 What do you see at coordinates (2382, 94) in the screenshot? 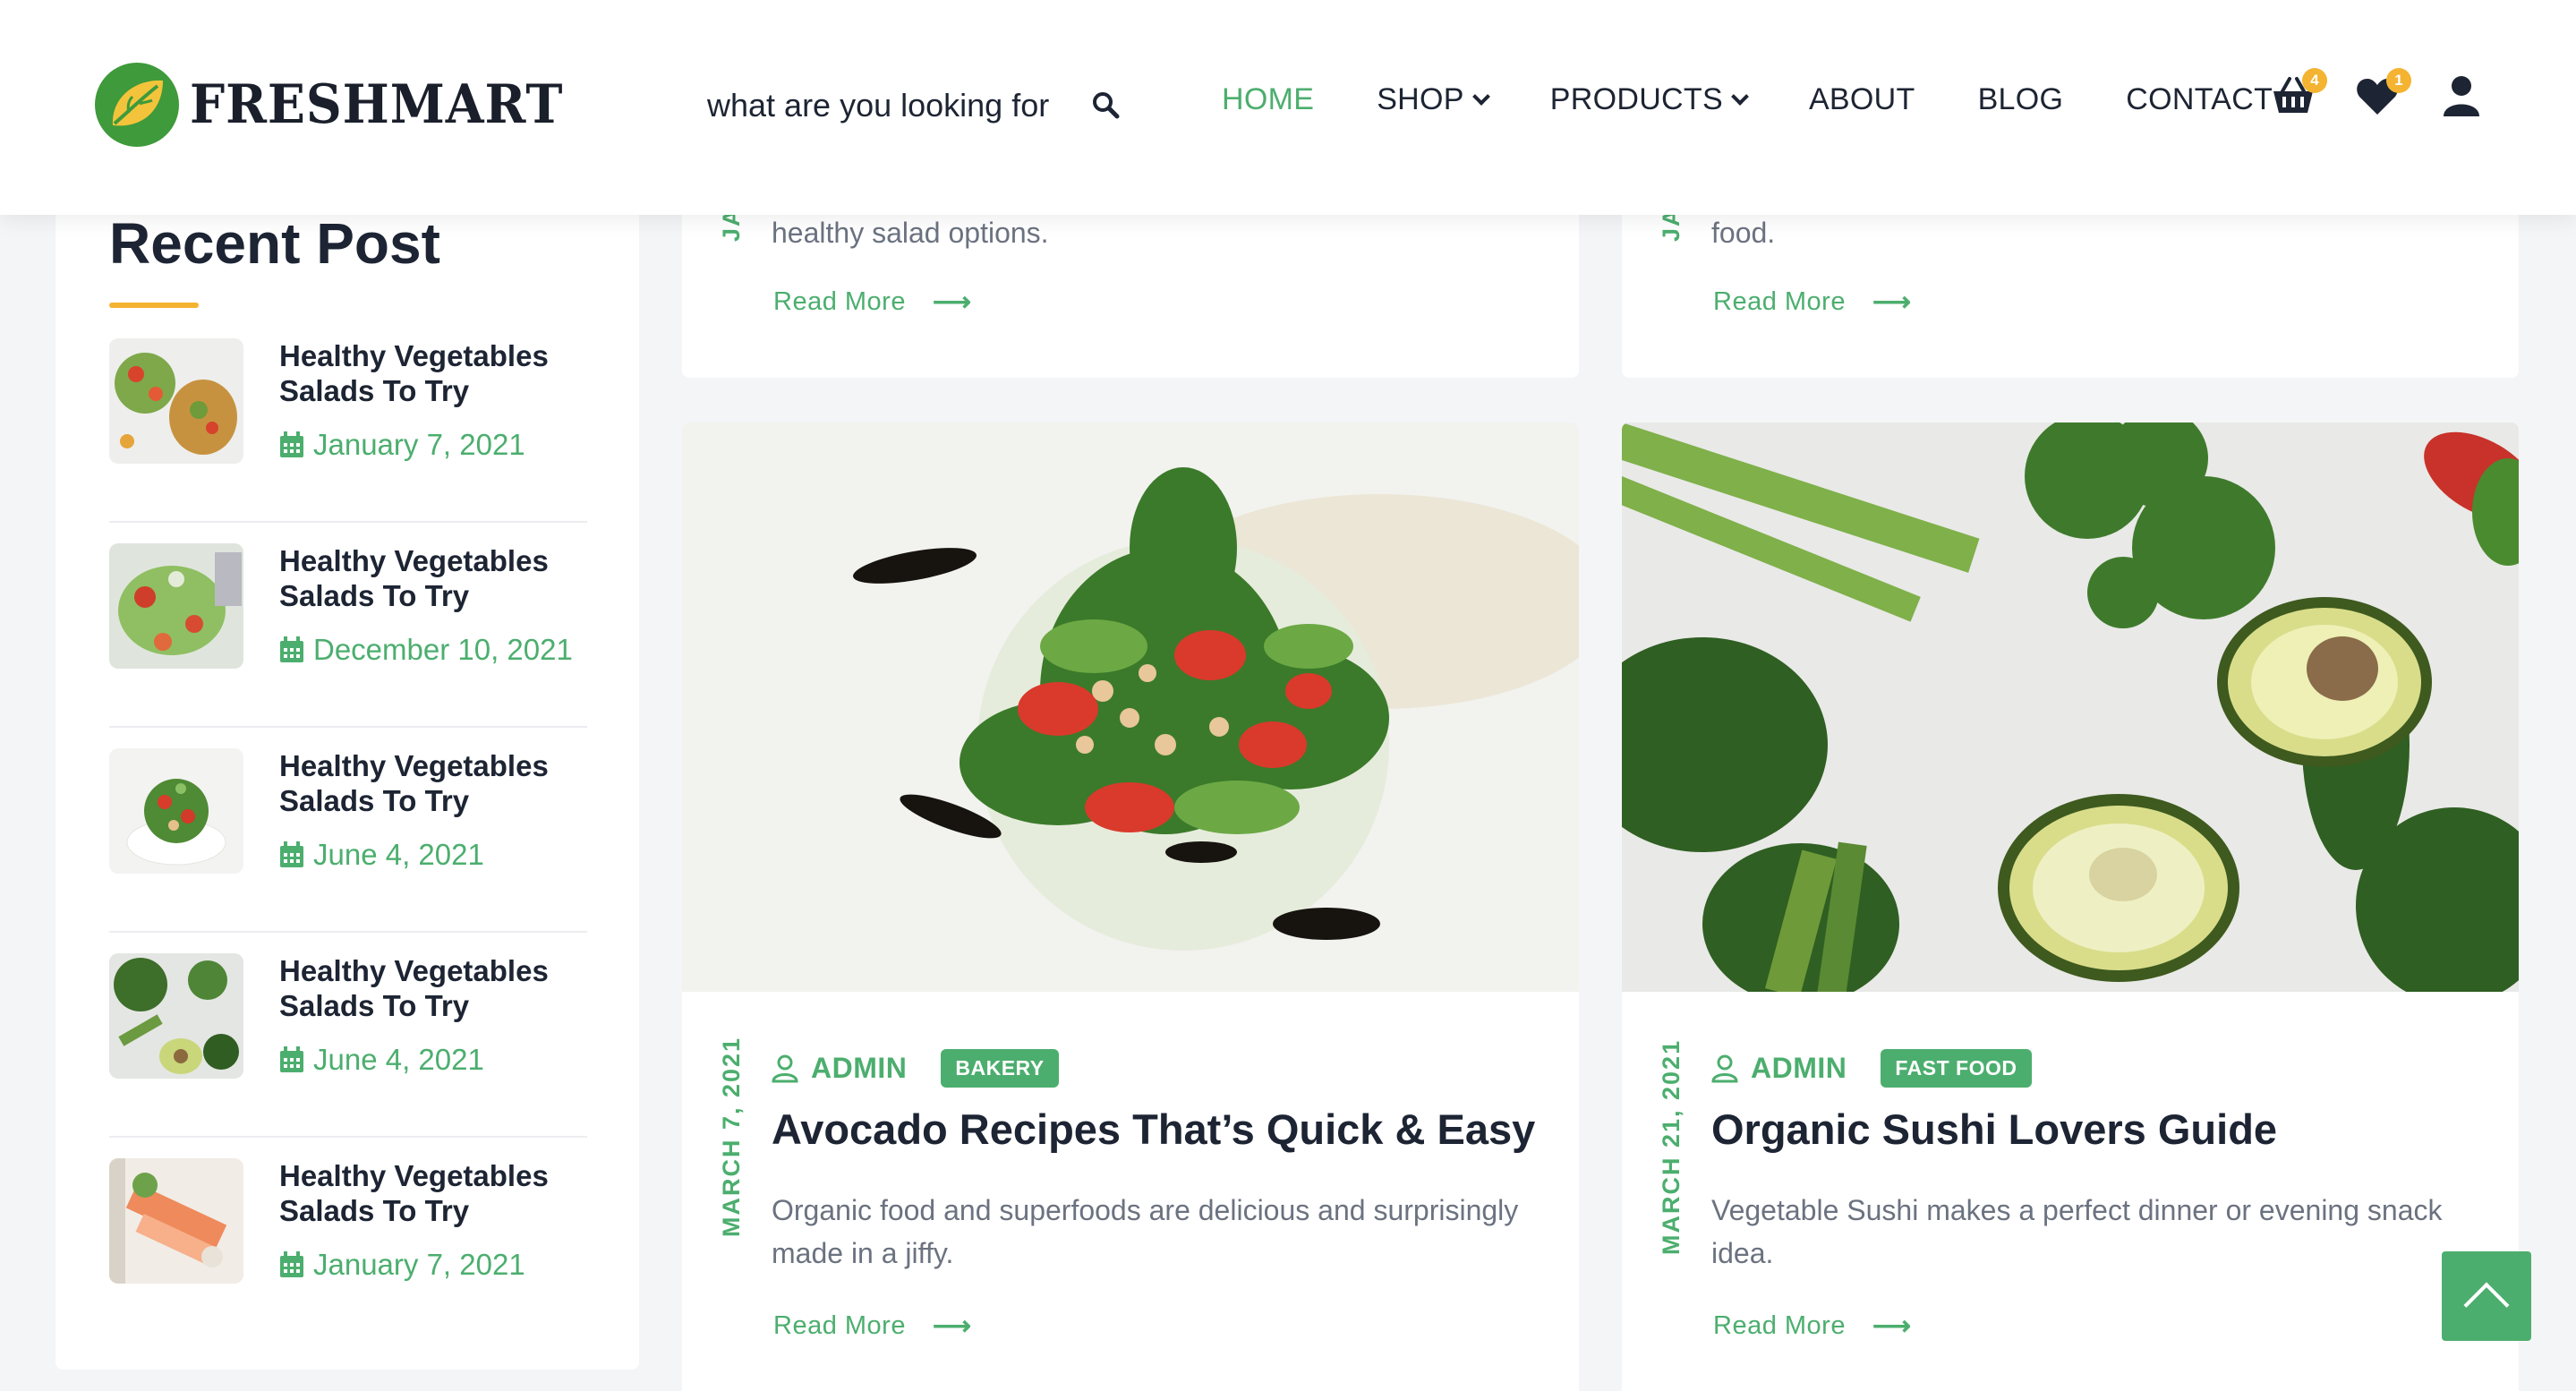
I see `wishlist-button: 1` at bounding box center [2382, 94].